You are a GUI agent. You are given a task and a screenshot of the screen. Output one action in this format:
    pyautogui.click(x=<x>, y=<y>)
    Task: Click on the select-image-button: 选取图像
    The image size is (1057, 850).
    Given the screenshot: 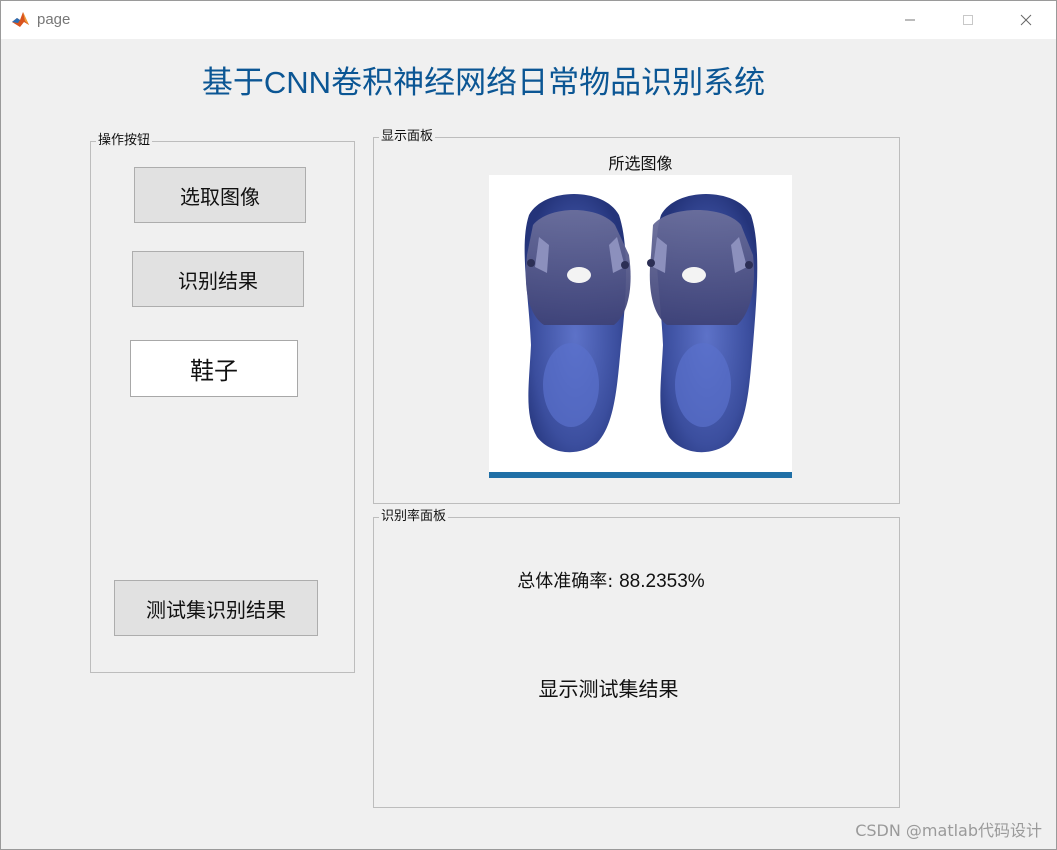 What is the action you would take?
    pyautogui.click(x=220, y=195)
    